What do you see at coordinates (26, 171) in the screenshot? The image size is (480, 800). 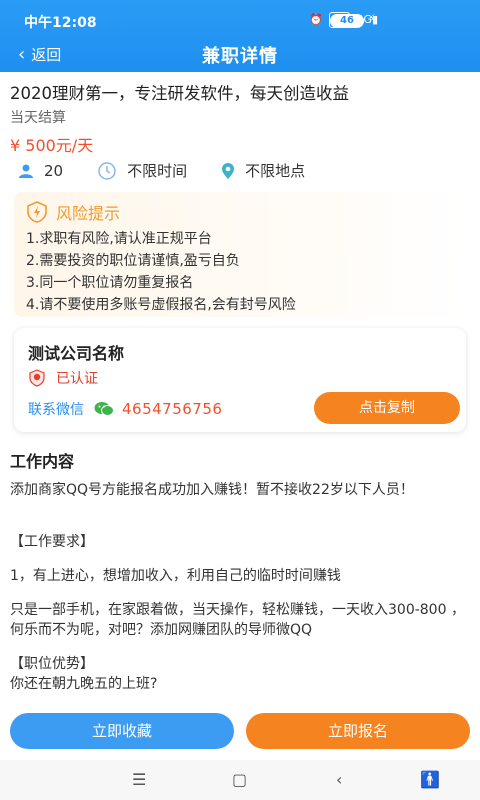 I see `person-icon` at bounding box center [26, 171].